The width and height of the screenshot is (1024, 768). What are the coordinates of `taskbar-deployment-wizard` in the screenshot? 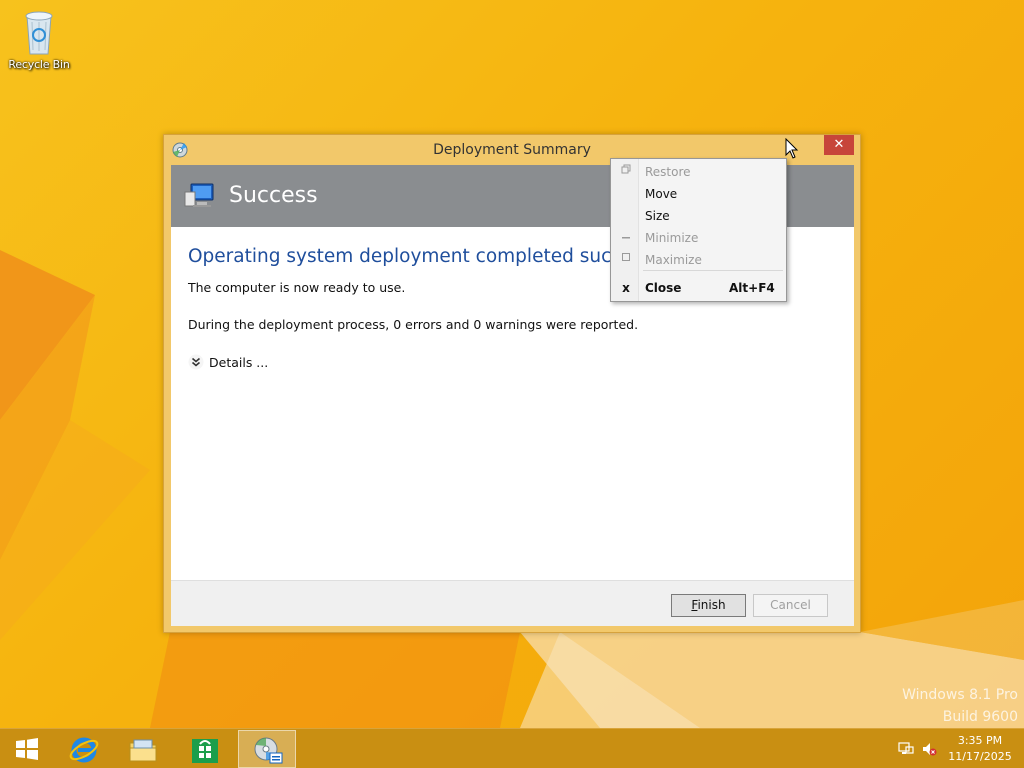 It's located at (267, 749).